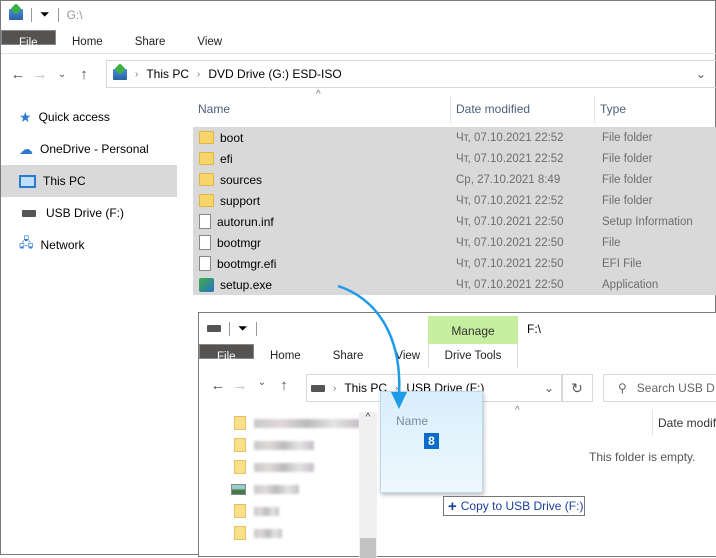 The height and width of the screenshot is (558, 716). I want to click on plus-icon: +, so click(452, 506).